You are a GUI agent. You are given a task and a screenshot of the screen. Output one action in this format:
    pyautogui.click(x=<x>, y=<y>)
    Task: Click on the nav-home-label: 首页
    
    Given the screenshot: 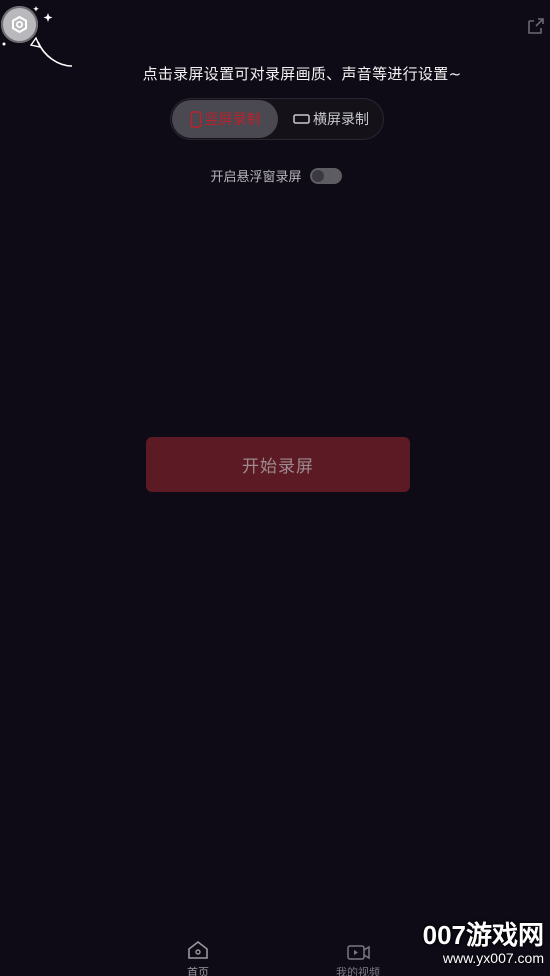 What is the action you would take?
    pyautogui.click(x=198, y=971)
    